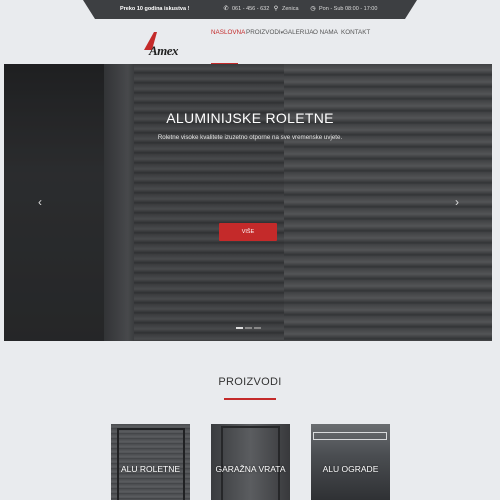 This screenshot has width=500, height=500. I want to click on product-card-label: ALU OGRADE, so click(350, 469).